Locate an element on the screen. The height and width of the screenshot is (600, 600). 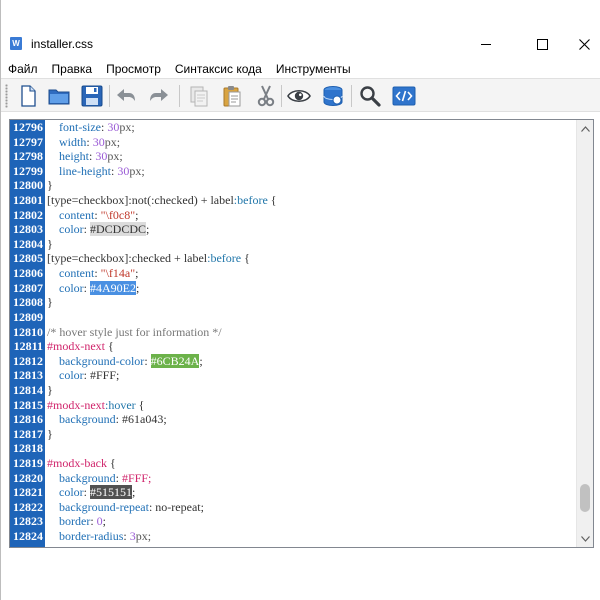
undo-icon is located at coordinates (126, 95).